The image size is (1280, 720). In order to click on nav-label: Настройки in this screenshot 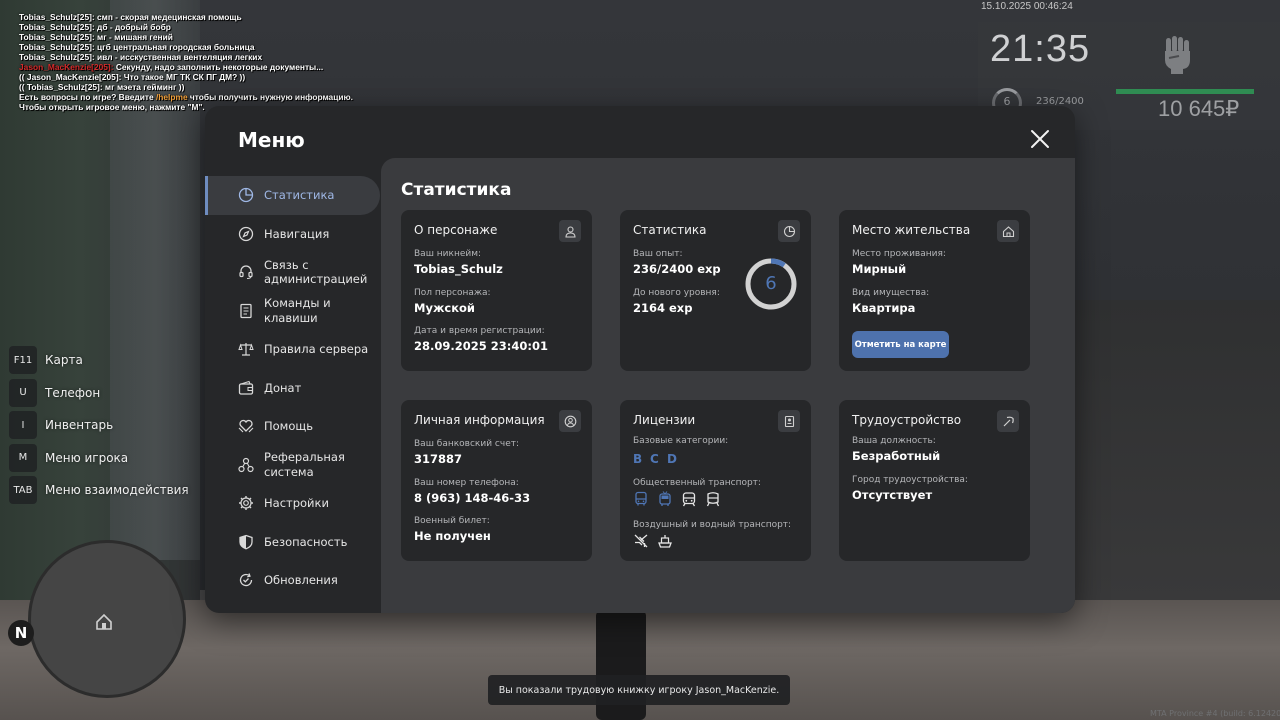, I will do `click(296, 503)`.